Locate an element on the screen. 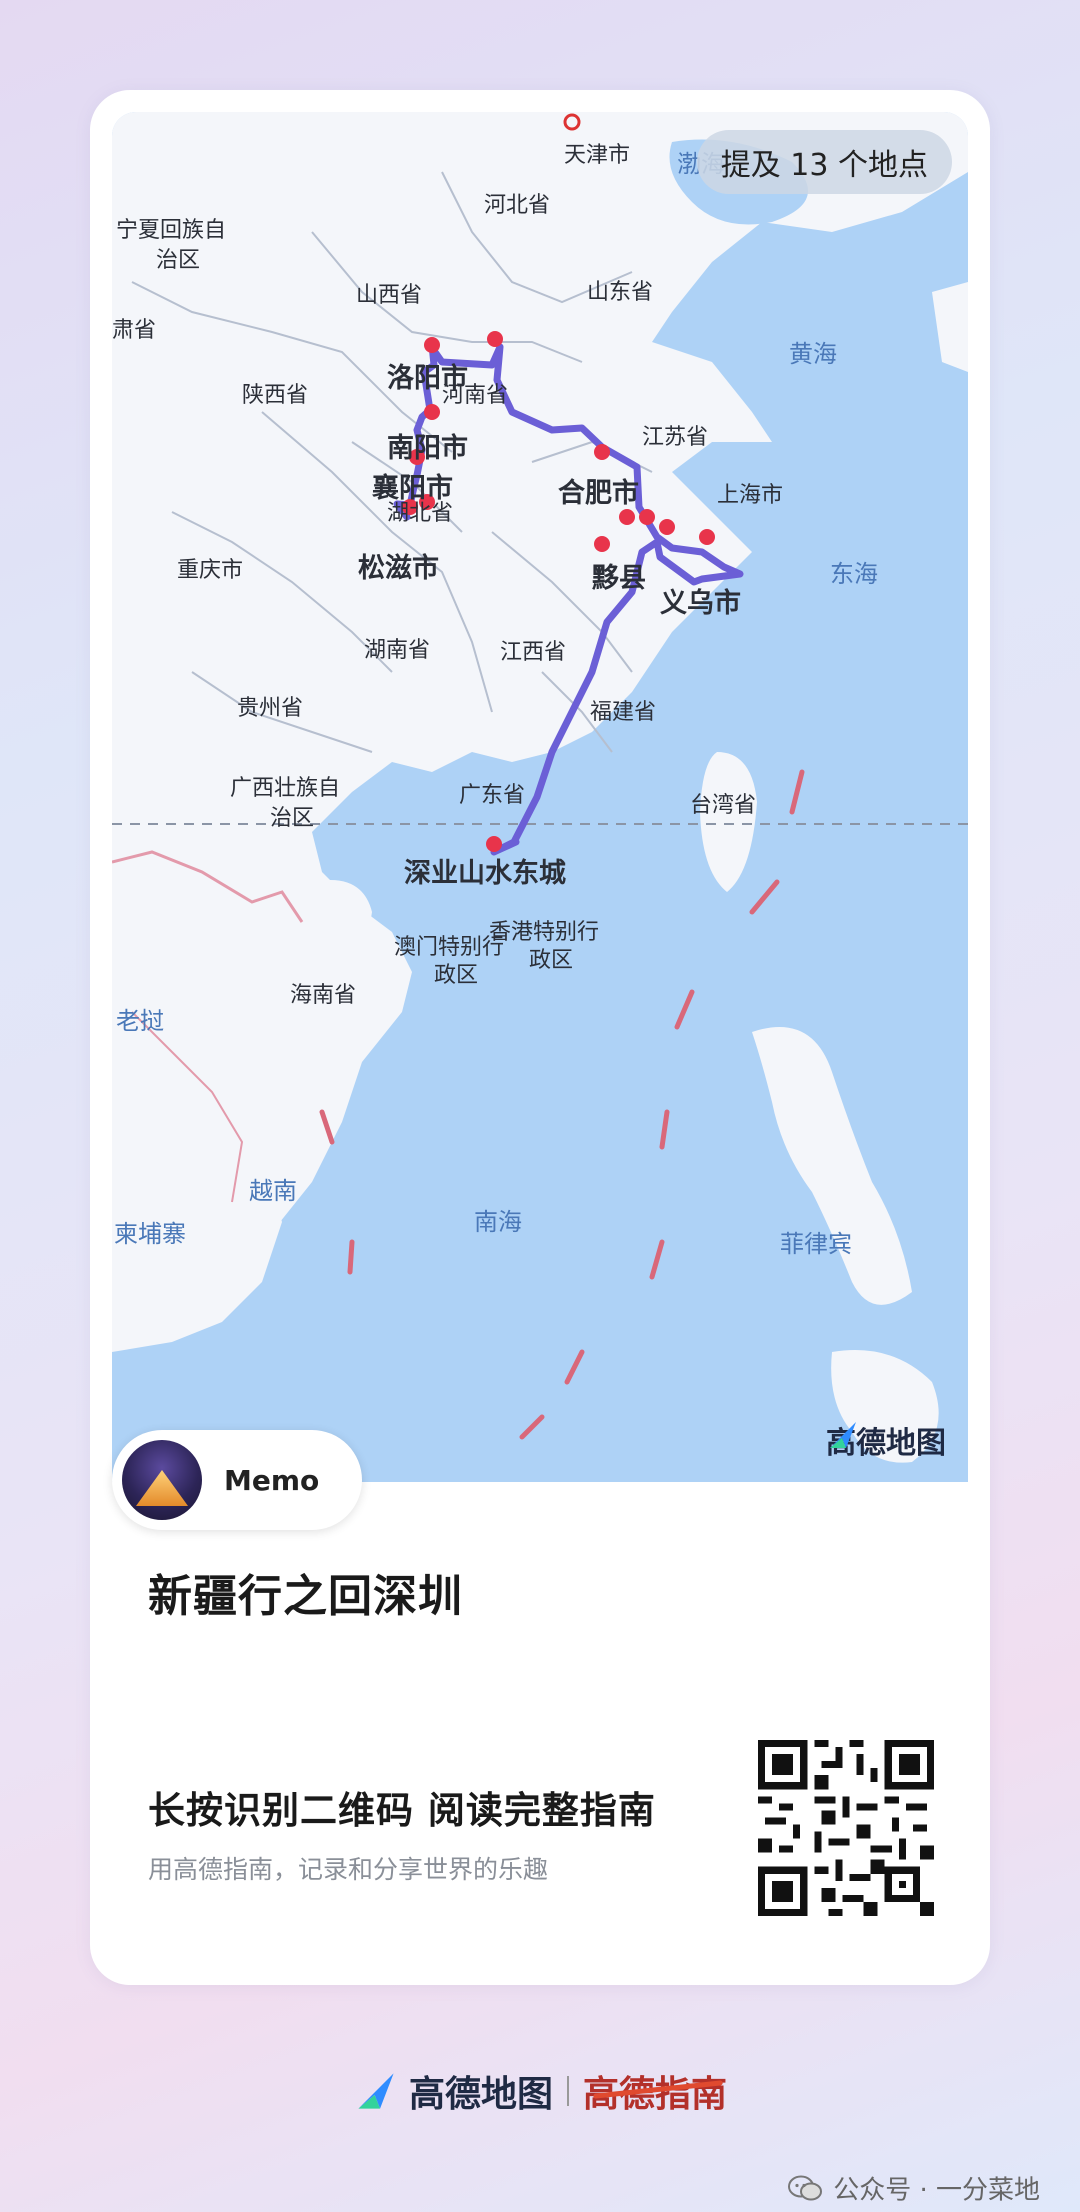 The height and width of the screenshot is (2212, 1080). label-guangxi-2: 治区 is located at coordinates (292, 818).